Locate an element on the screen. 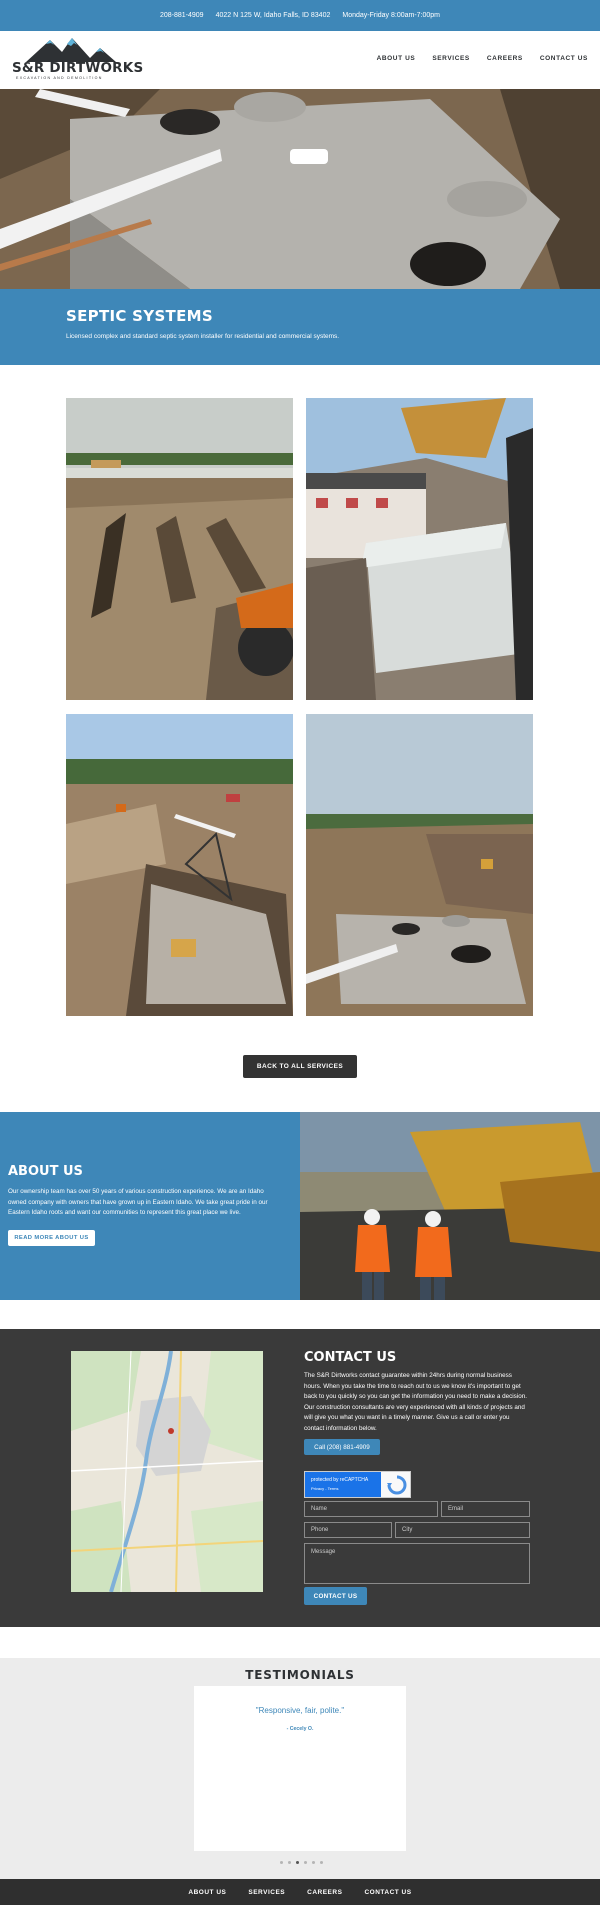 The height and width of the screenshot is (1905, 600). back-to-all-services-button: BACK TO ALL SERVICES is located at coordinates (300, 1066).